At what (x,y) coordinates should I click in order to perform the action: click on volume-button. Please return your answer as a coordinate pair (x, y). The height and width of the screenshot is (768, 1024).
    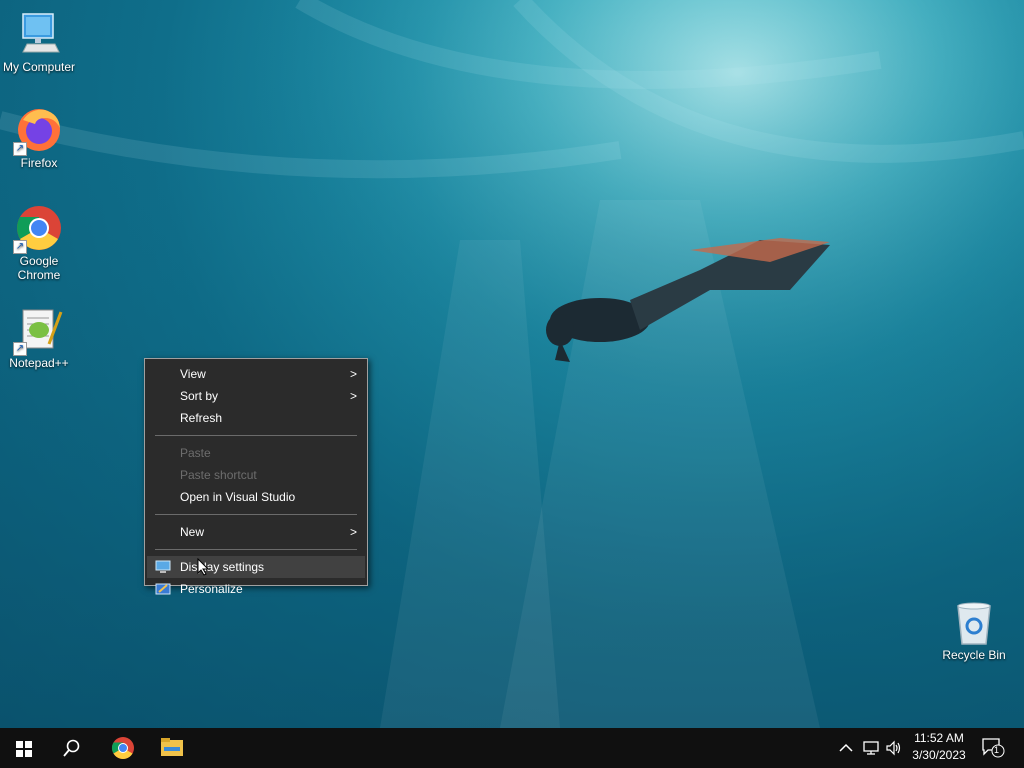
    Looking at the image, I should click on (894, 748).